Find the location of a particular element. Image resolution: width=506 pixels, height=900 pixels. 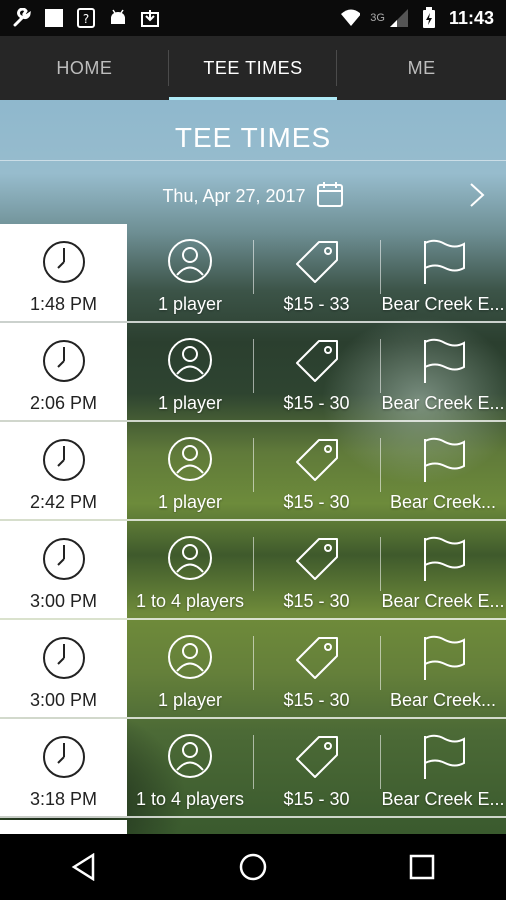

time-cell: 2:42 PM is located at coordinates (63, 470).